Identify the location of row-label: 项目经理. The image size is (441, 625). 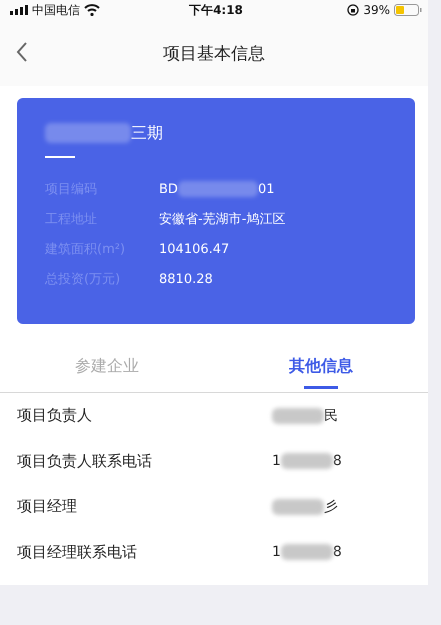
(47, 506).